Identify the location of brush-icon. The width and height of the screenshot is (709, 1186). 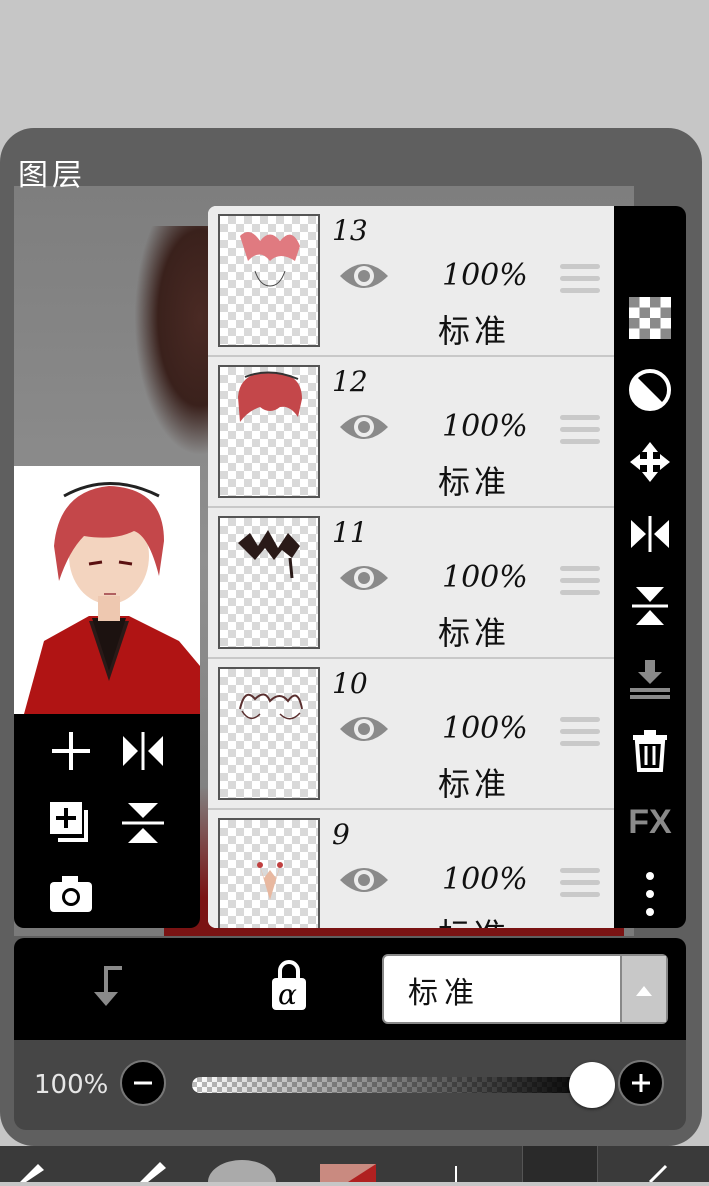
(150, 1164).